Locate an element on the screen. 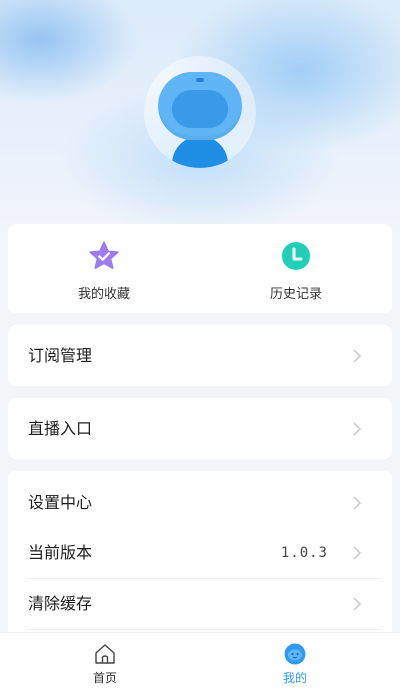  tab-home: 首页 is located at coordinates (105, 661).